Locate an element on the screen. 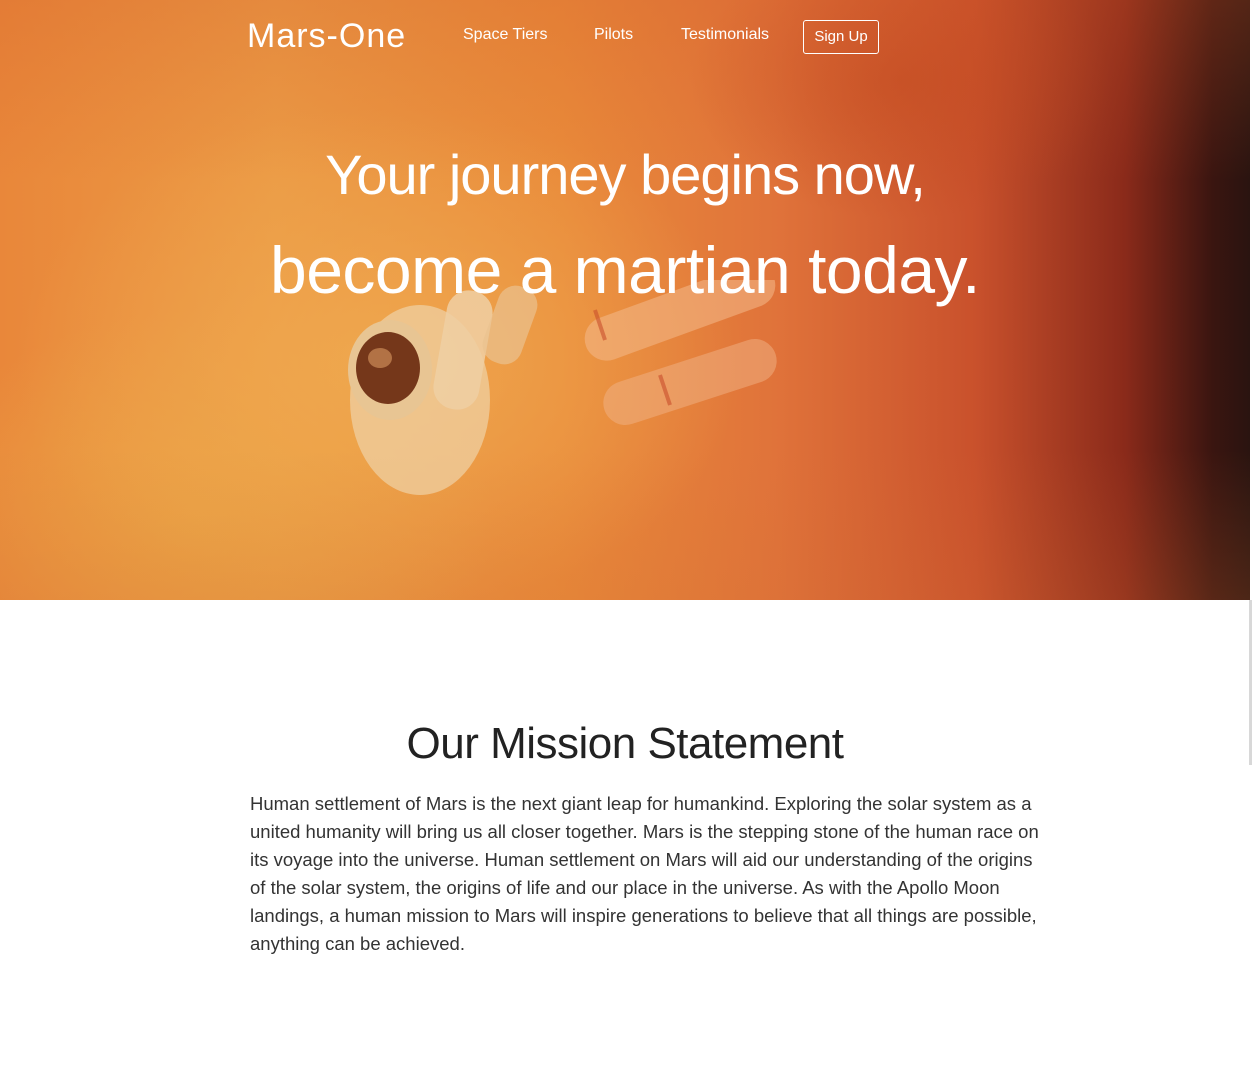  mission-title: Our Mission Statement is located at coordinates (625, 743).